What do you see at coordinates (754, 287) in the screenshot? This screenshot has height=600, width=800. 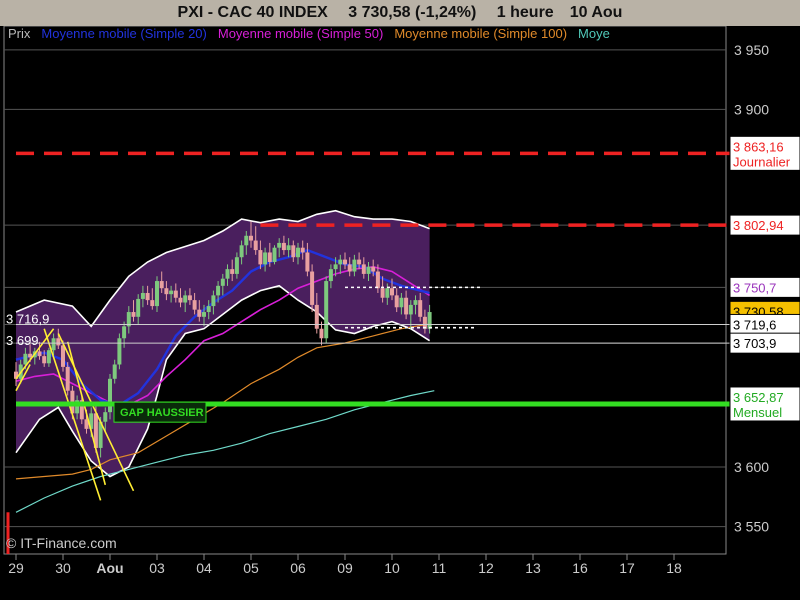 I see `price-tag-label: 3 750,7` at bounding box center [754, 287].